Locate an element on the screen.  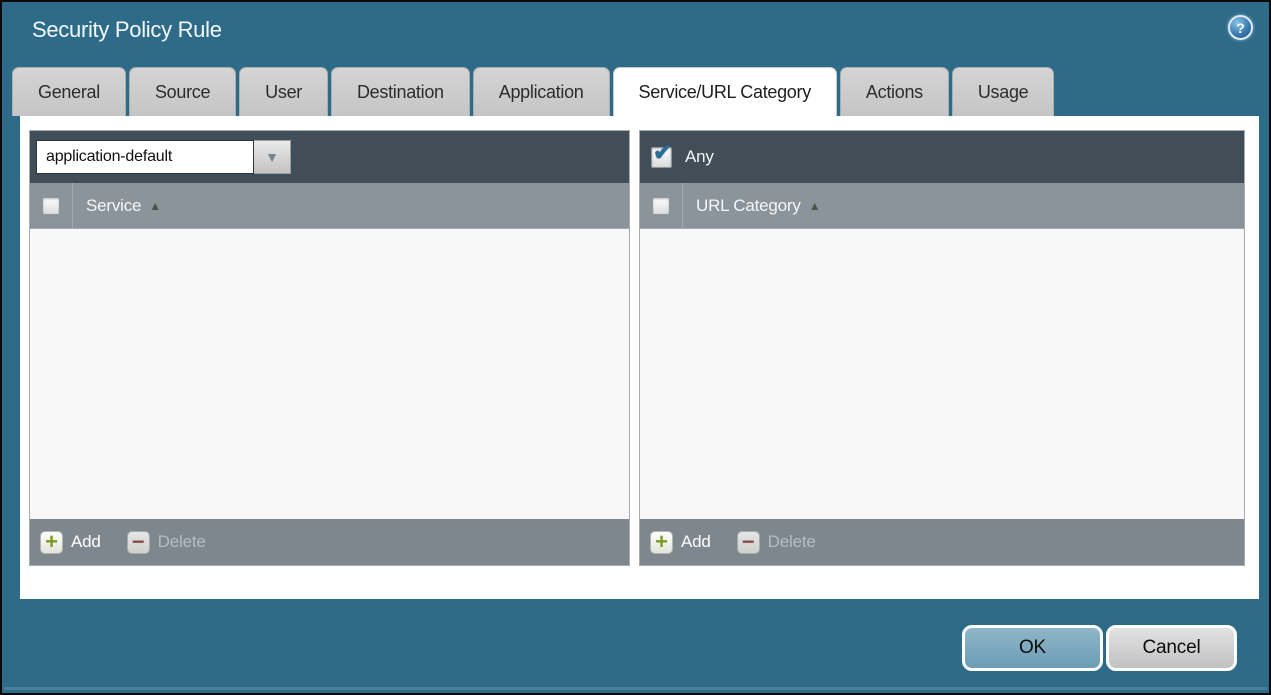
any-checkbox: ✔ is located at coordinates (661, 154).